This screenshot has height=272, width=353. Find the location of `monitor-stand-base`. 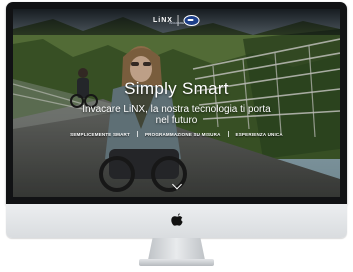

monitor-stand-base is located at coordinates (176, 262).